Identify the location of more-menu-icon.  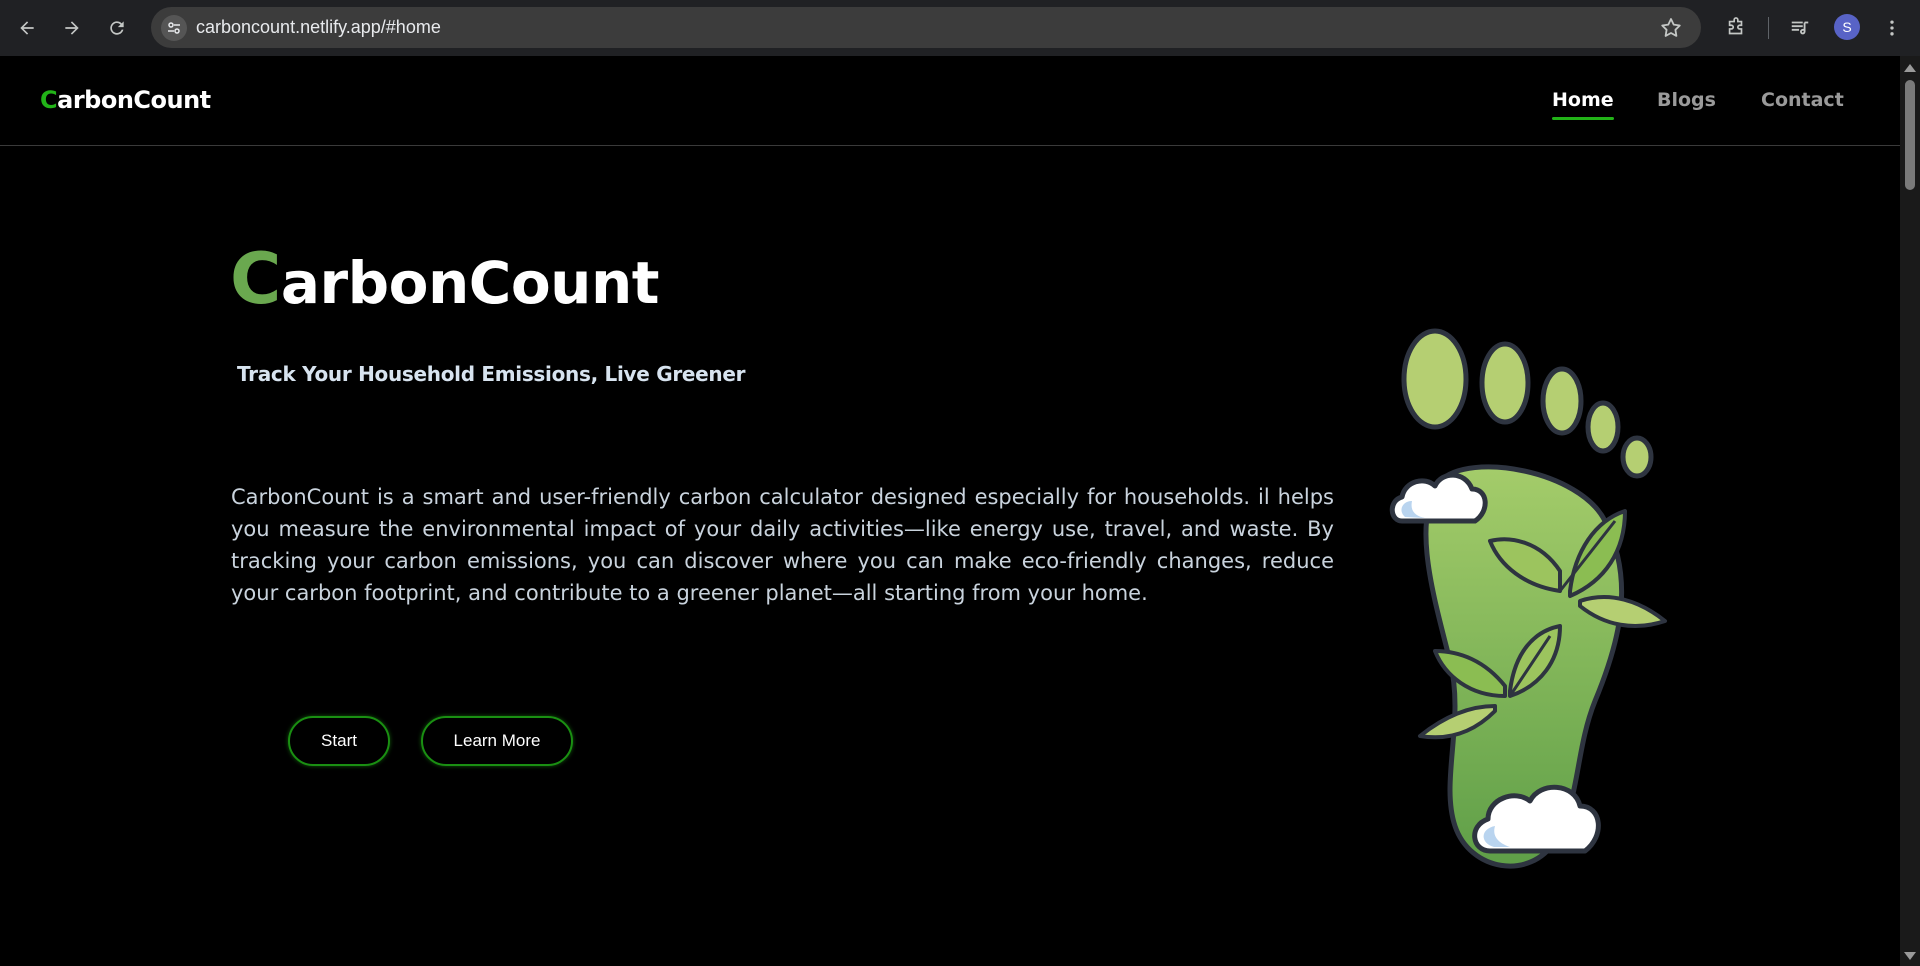
(1892, 28).